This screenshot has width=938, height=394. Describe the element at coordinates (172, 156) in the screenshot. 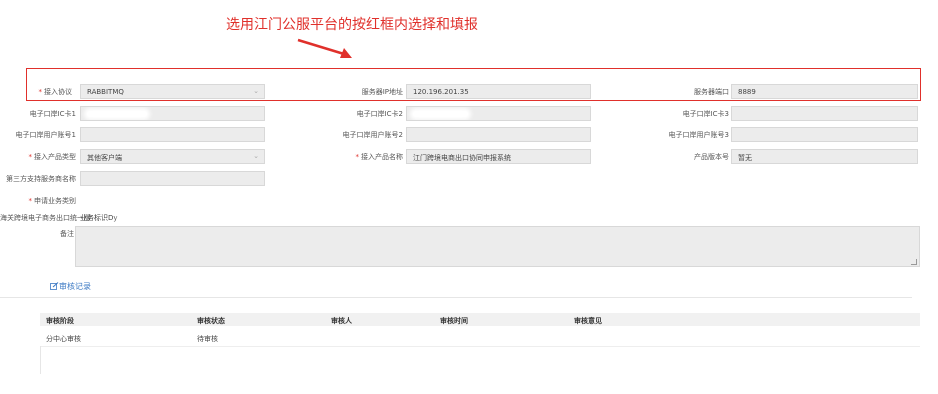

I see `product-type-select: 其他客户端 ⌄` at that location.